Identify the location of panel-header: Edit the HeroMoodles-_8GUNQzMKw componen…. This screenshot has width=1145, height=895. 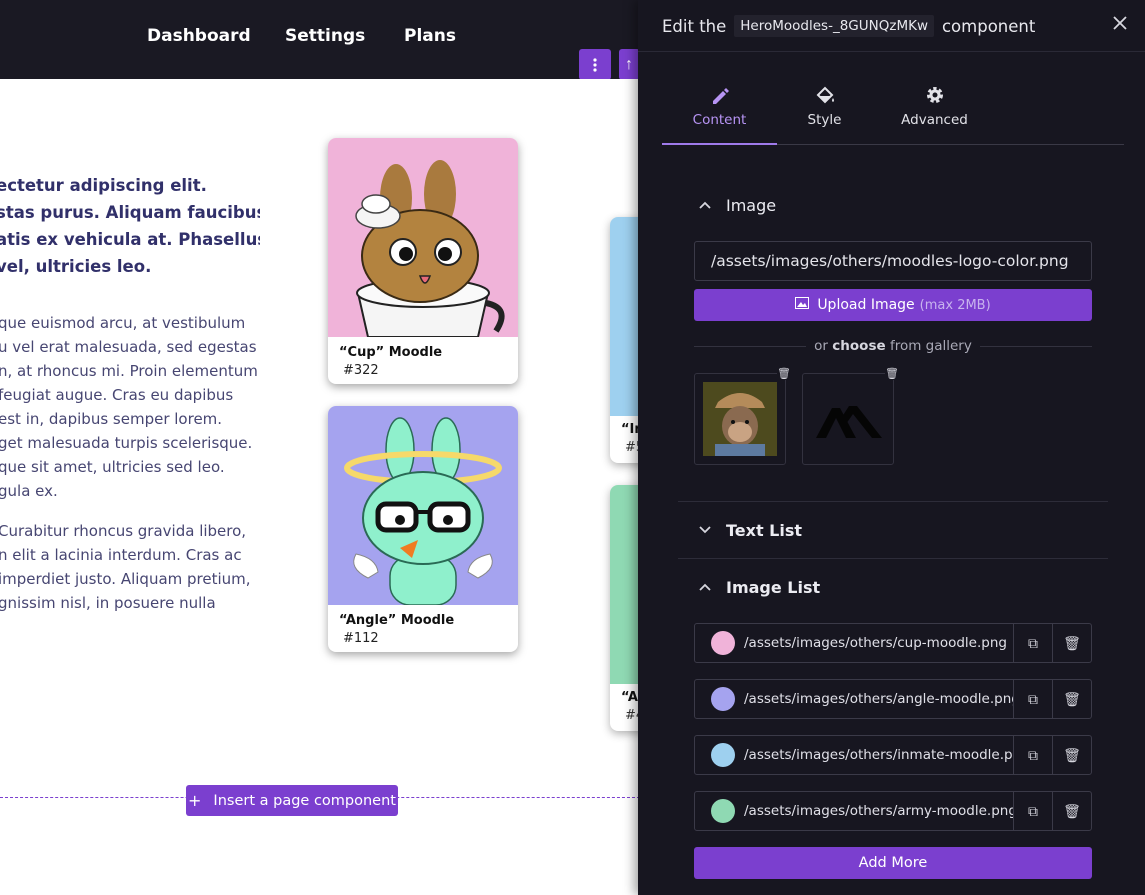
(891, 26).